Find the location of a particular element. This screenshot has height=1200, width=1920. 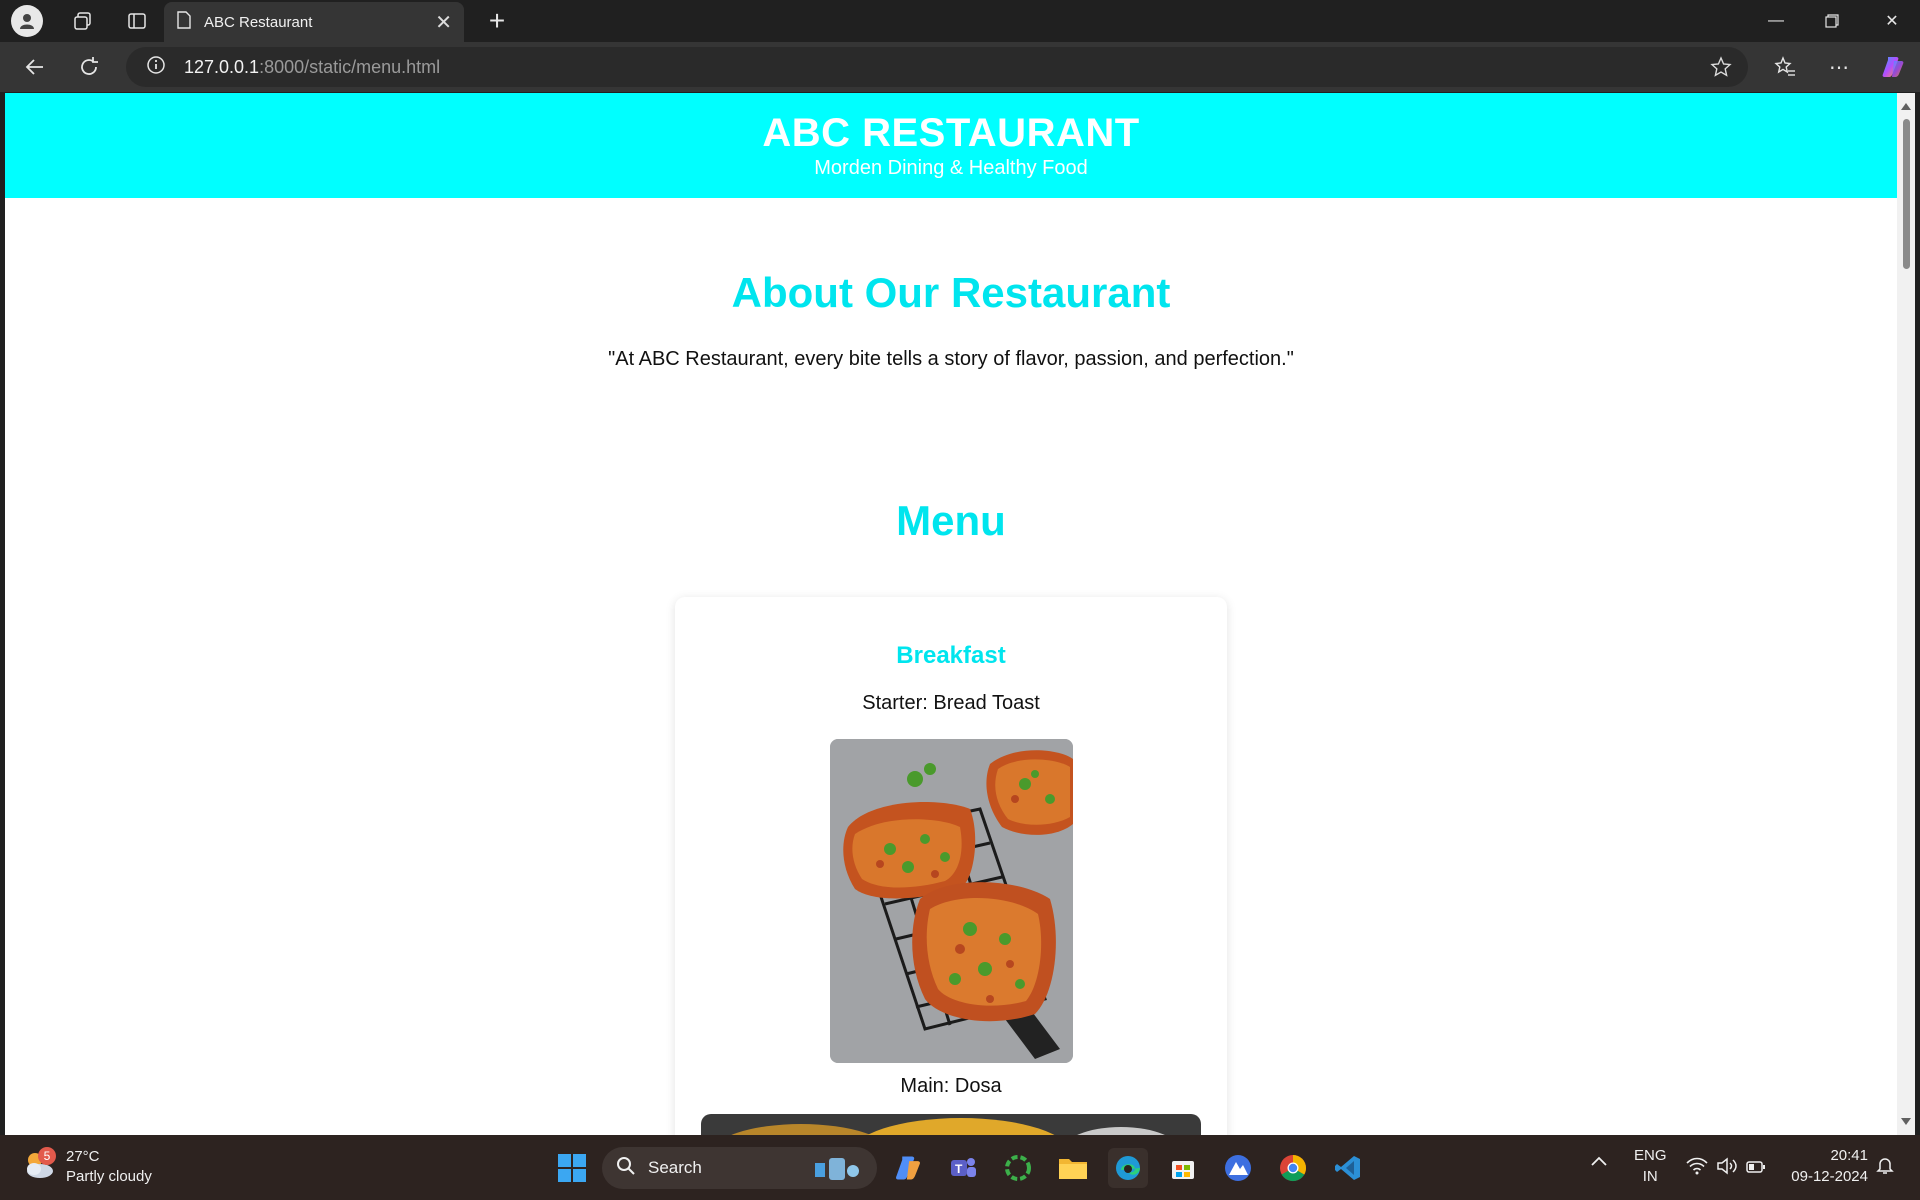

volume-icon is located at coordinates (1727, 1169).